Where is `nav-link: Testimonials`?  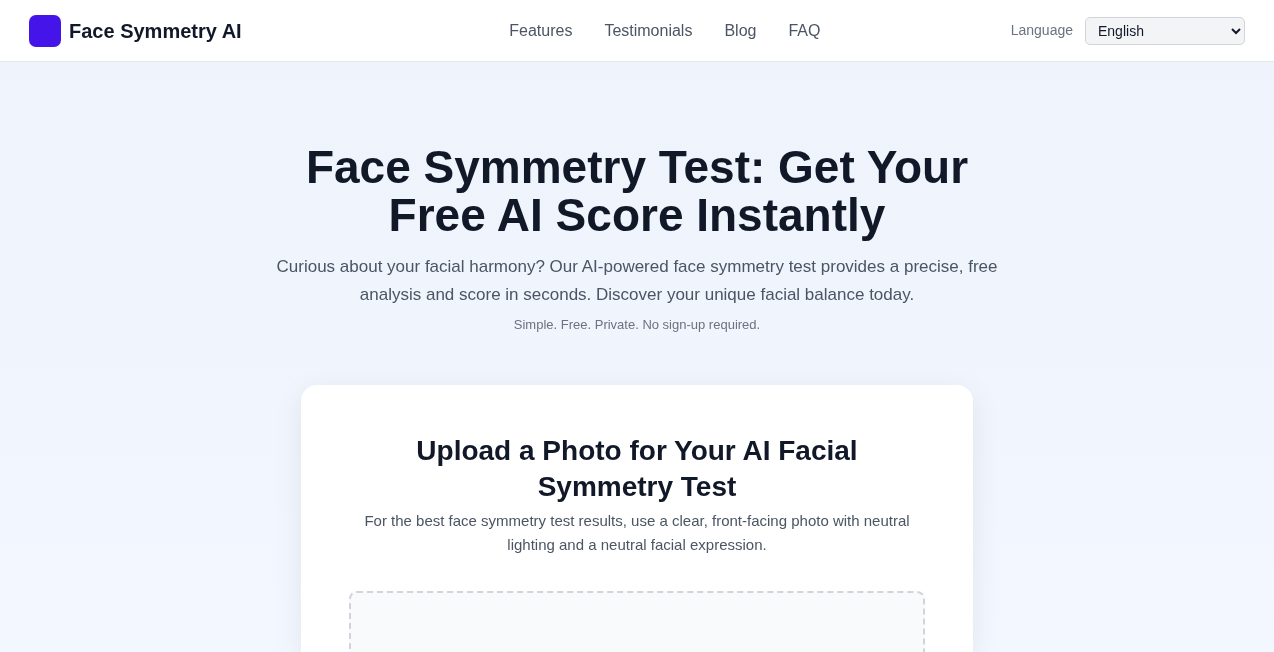
nav-link: Testimonials is located at coordinates (648, 30).